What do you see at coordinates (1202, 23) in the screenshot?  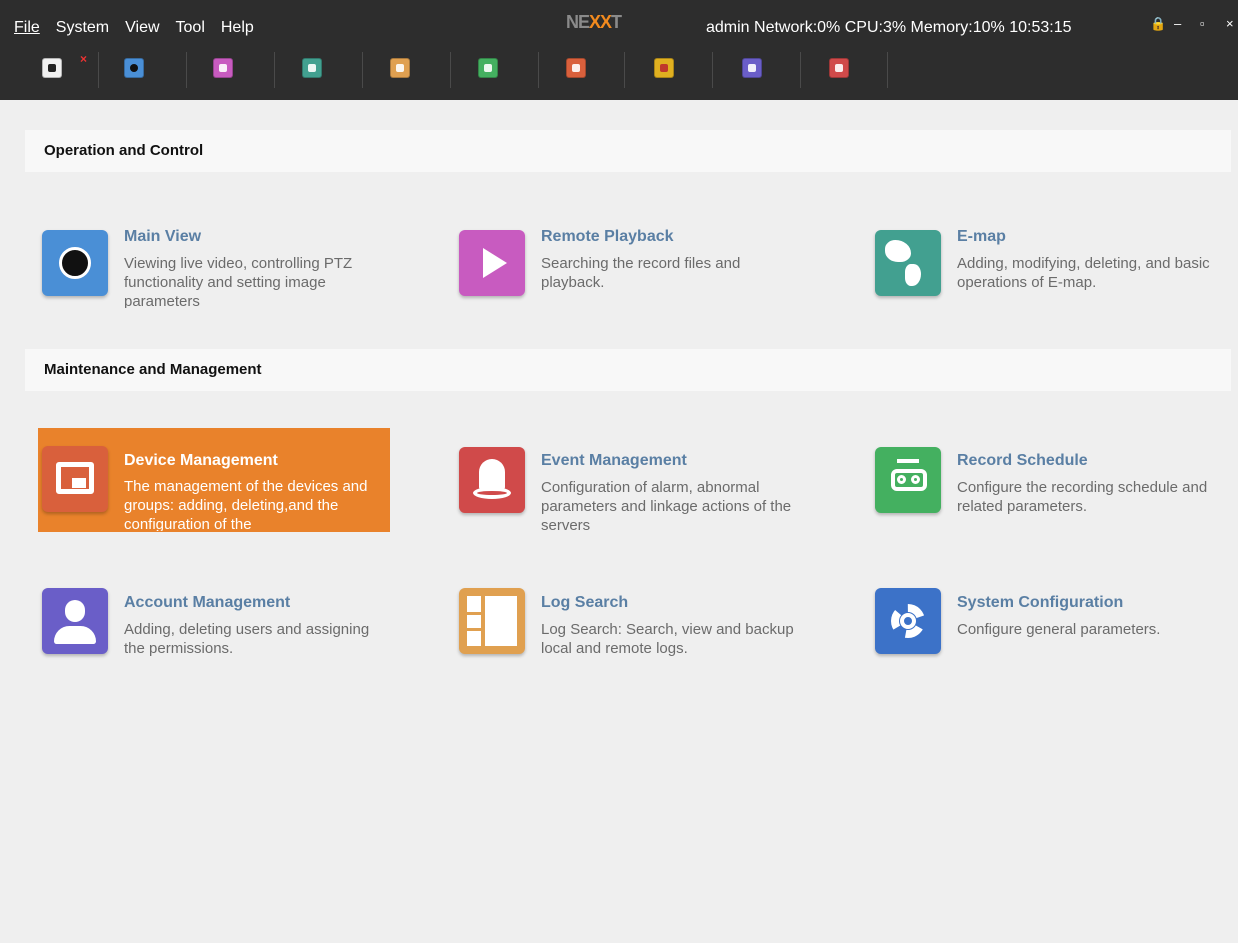 I see `maximize-icon: ▫` at bounding box center [1202, 23].